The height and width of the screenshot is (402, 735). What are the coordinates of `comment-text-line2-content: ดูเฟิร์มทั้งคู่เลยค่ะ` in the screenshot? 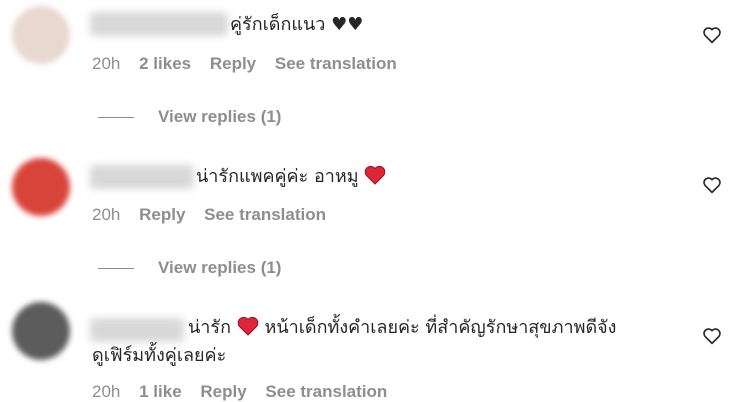 It's located at (159, 355).